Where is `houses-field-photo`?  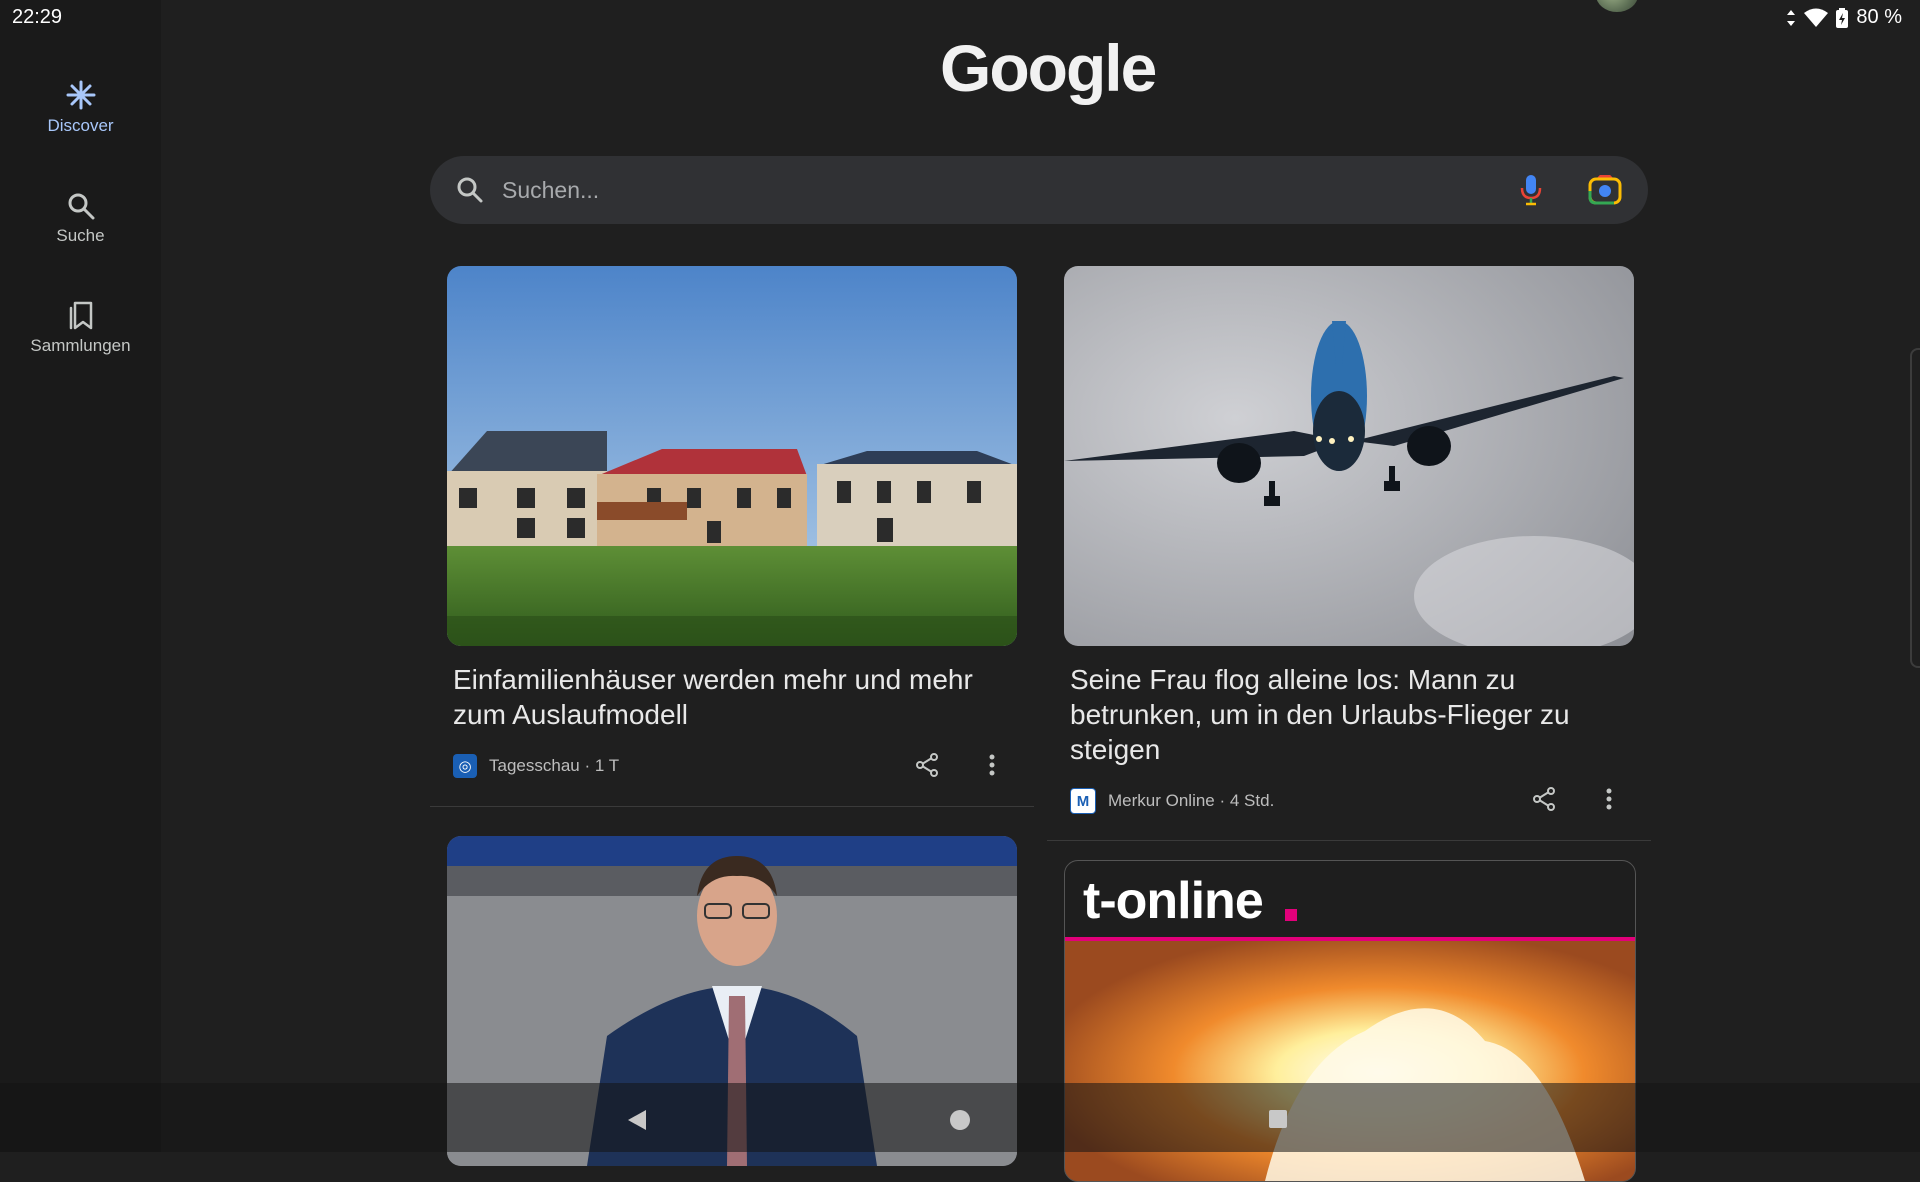 houses-field-photo is located at coordinates (732, 456).